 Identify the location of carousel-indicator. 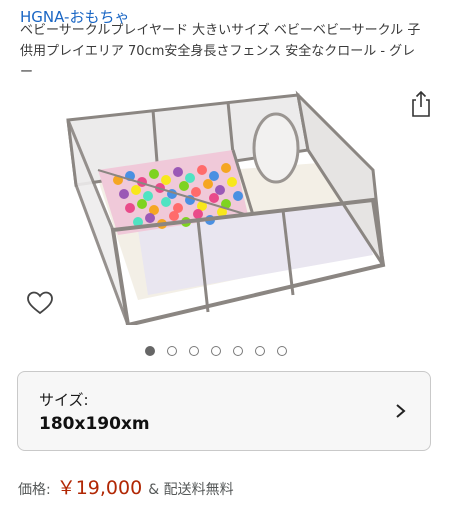
(216, 352).